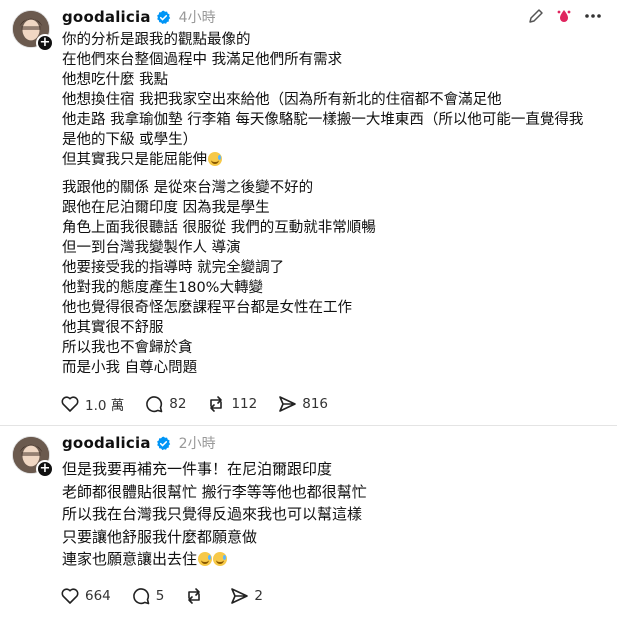 The image size is (617, 627). I want to click on text-line: 但一到台灣我變製作人 導演, so click(151, 248).